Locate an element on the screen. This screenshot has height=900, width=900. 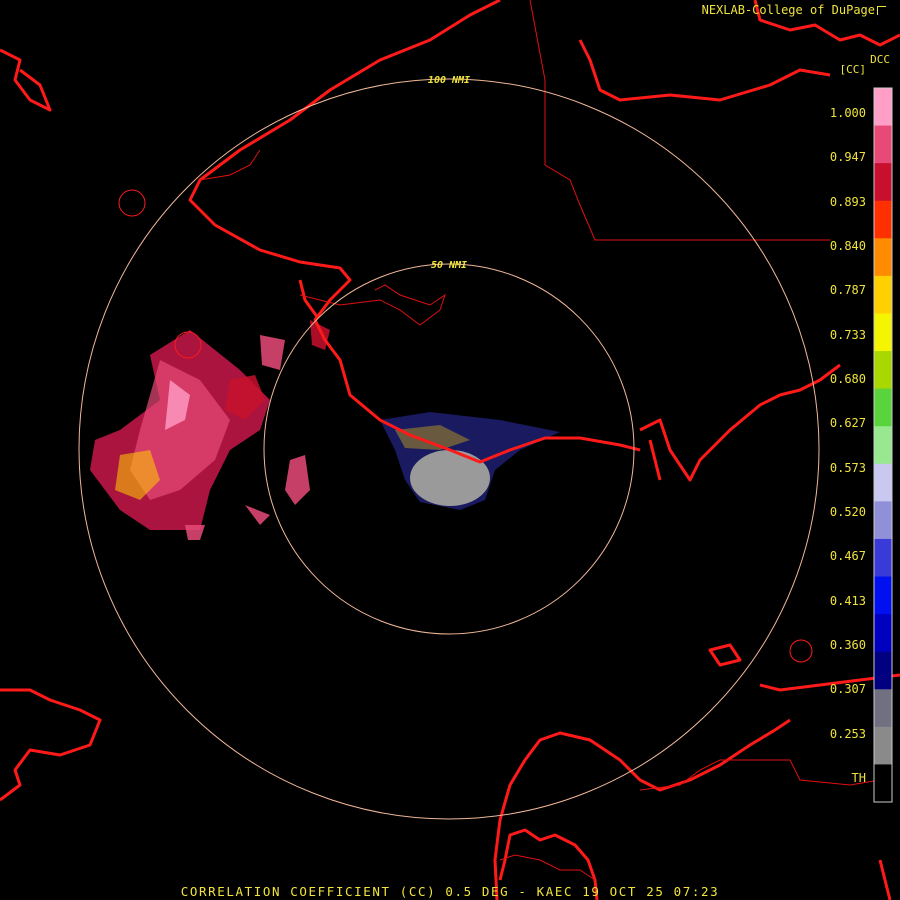
legend-label: 0.787 is located at coordinates (847, 290).